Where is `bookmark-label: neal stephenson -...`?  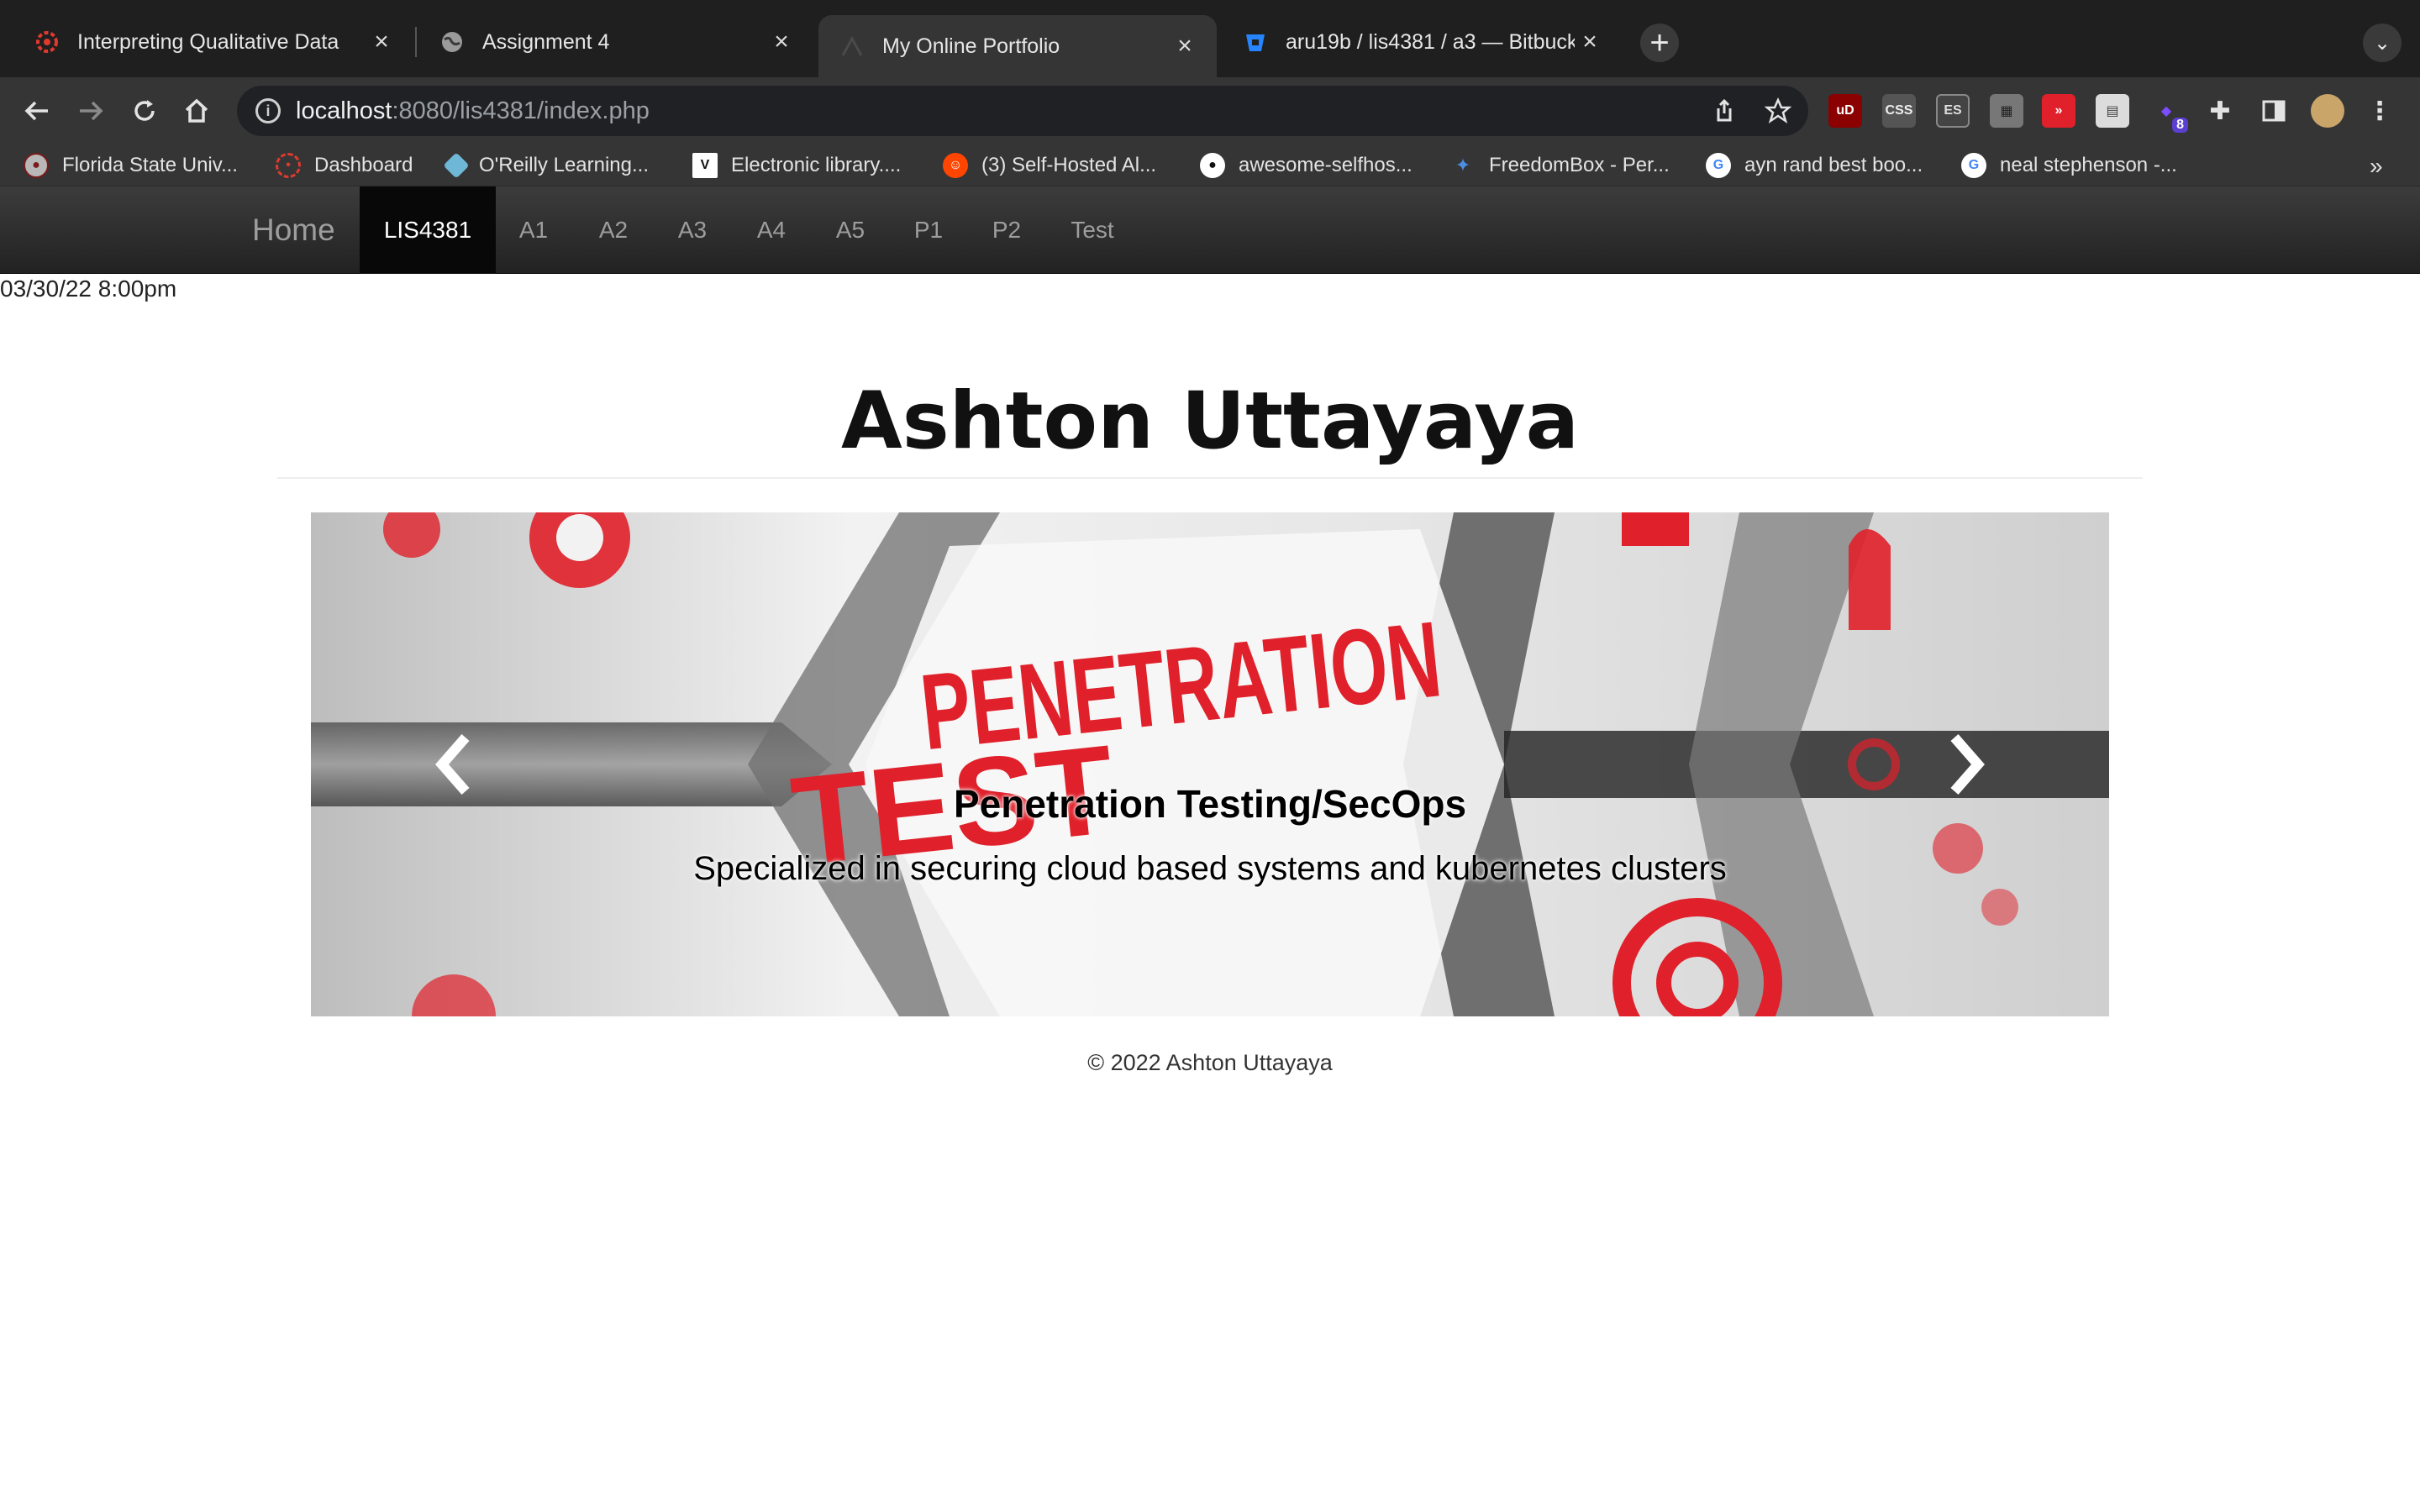 bookmark-label: neal stephenson -... is located at coordinates (2088, 165).